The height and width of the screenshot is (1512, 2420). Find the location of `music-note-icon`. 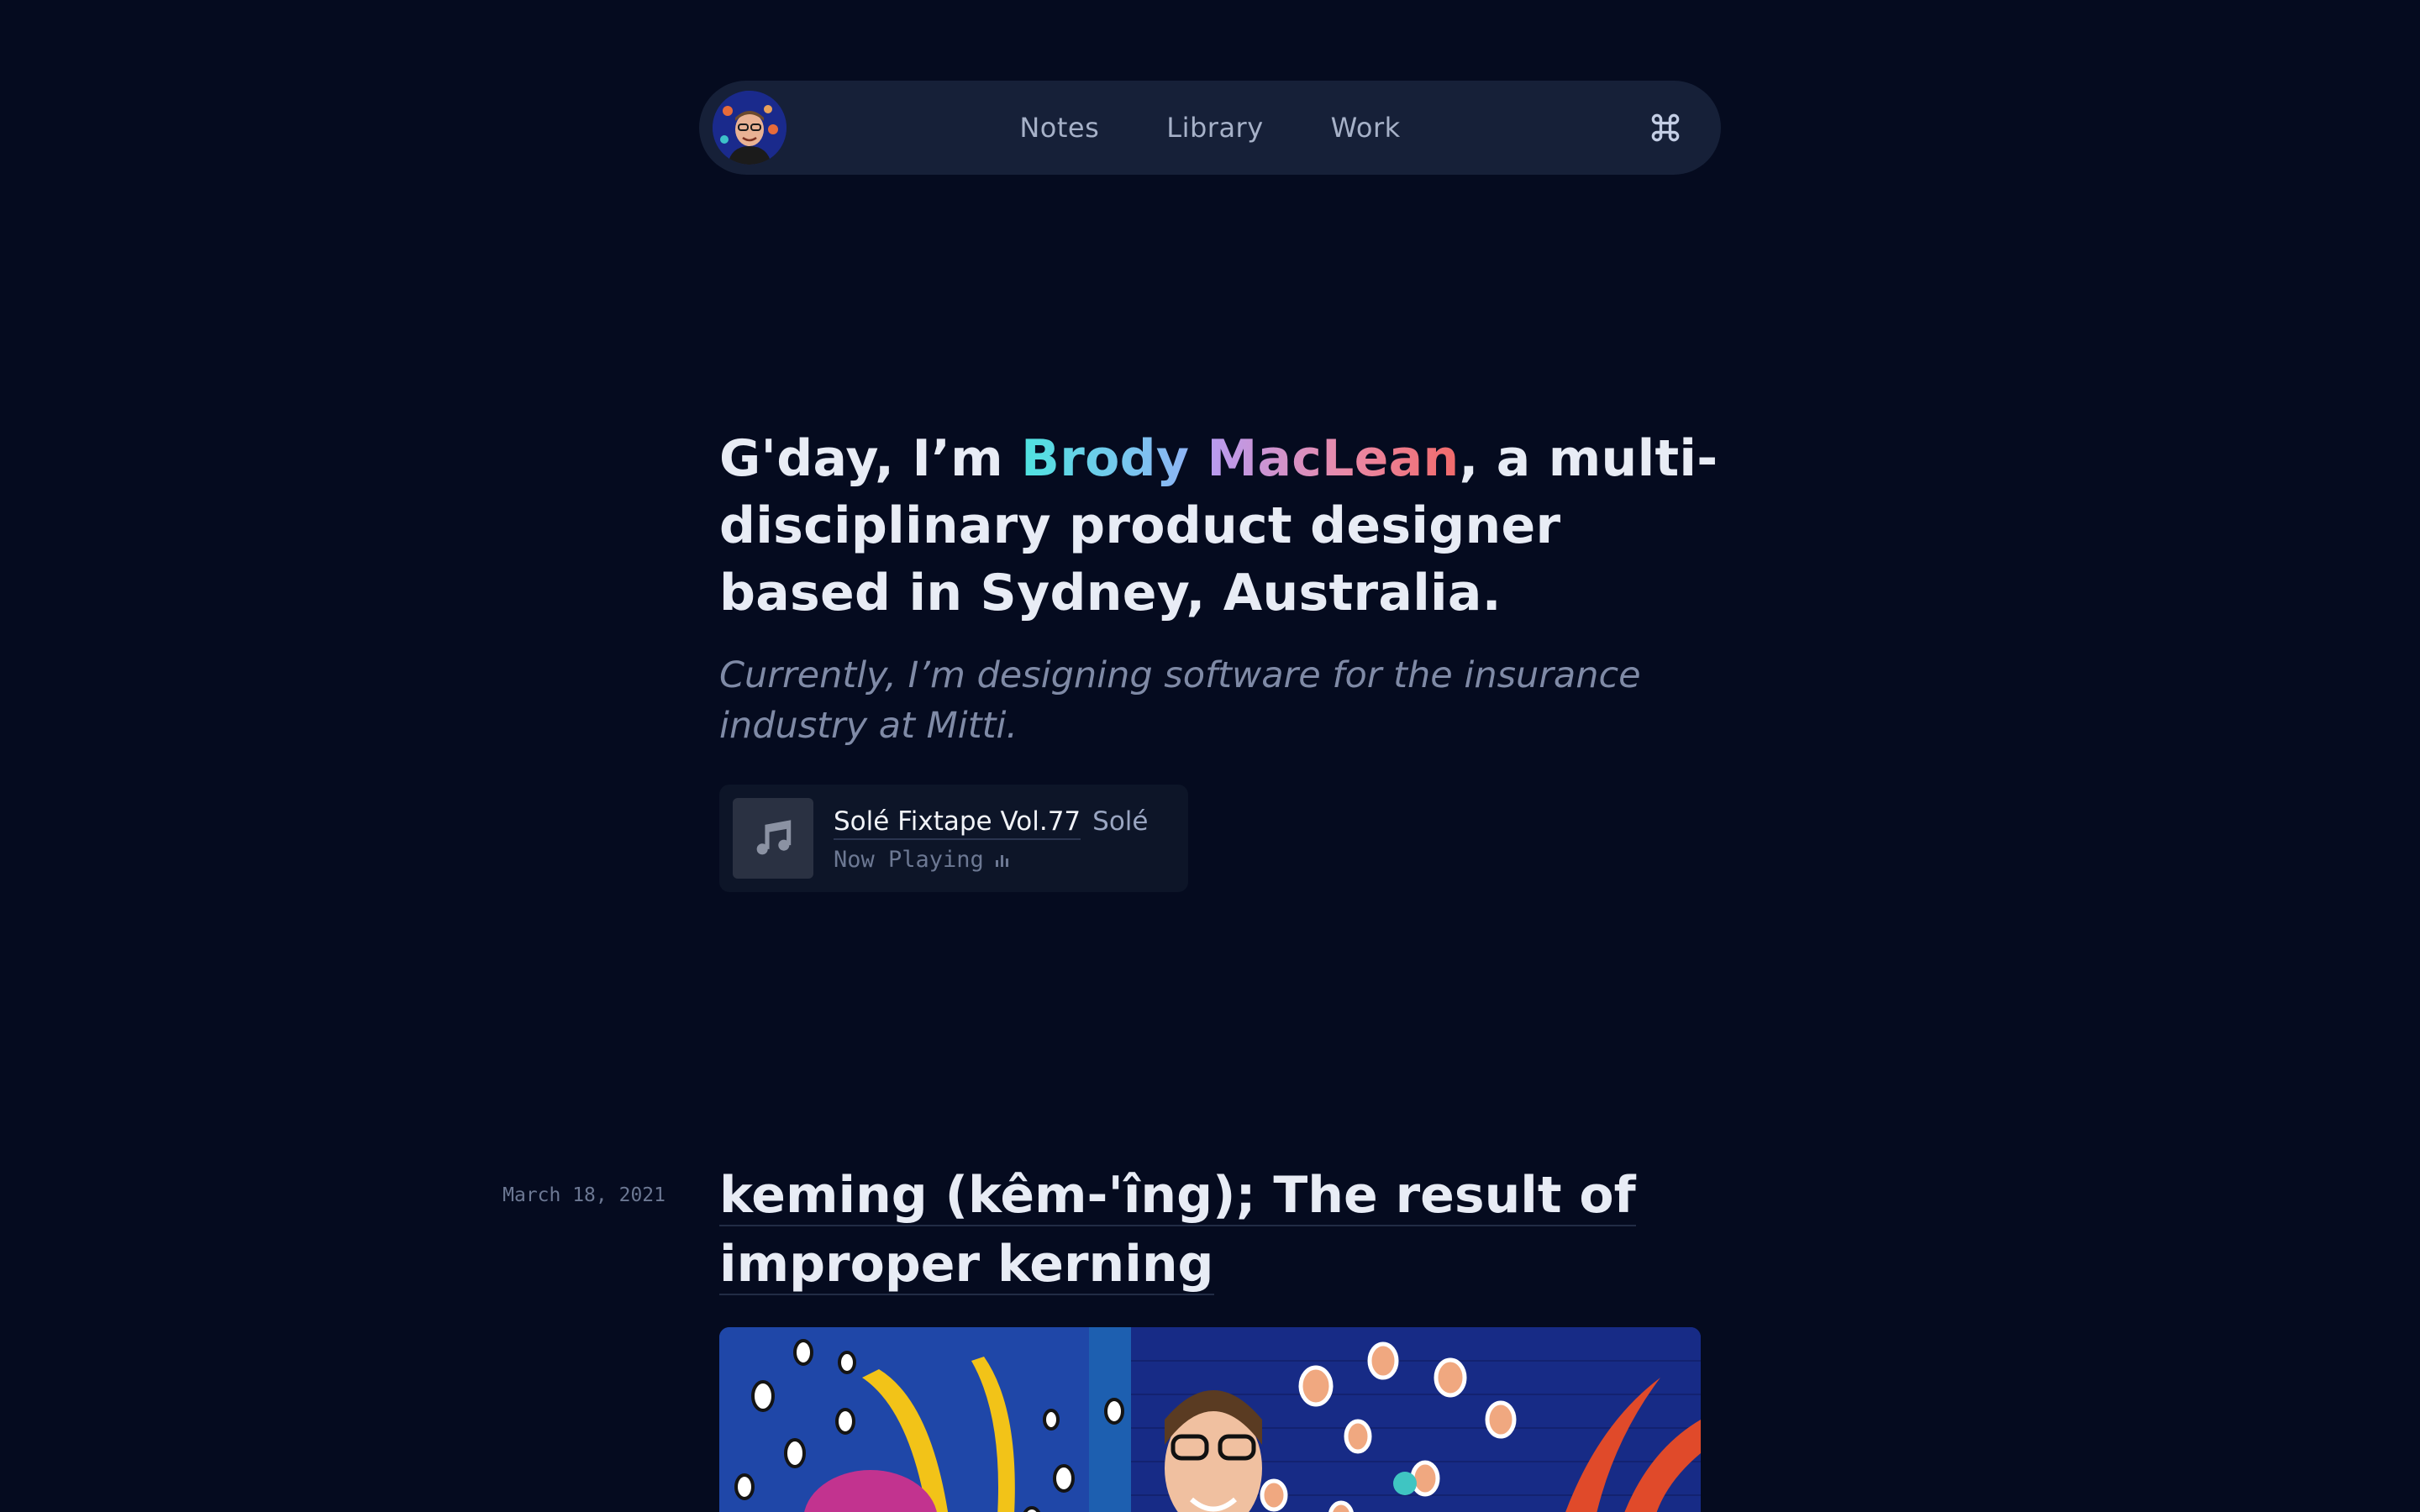

music-note-icon is located at coordinates (773, 838).